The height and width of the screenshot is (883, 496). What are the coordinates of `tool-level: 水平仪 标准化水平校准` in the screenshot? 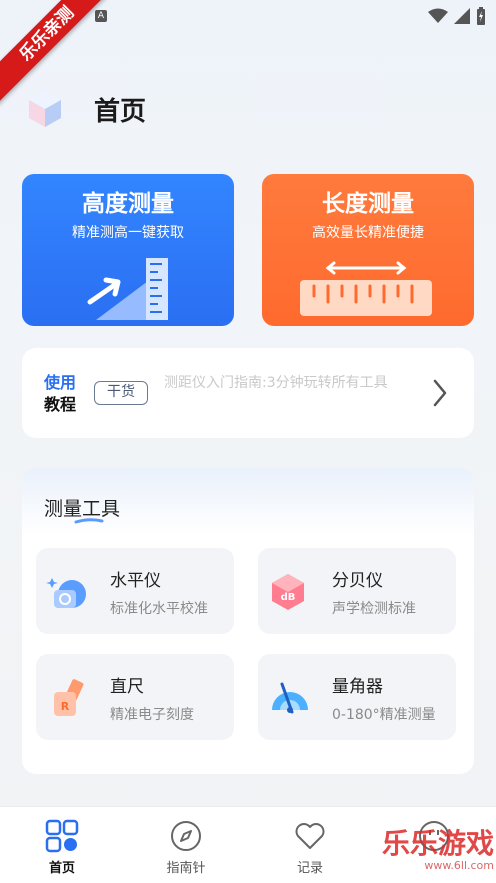 It's located at (135, 591).